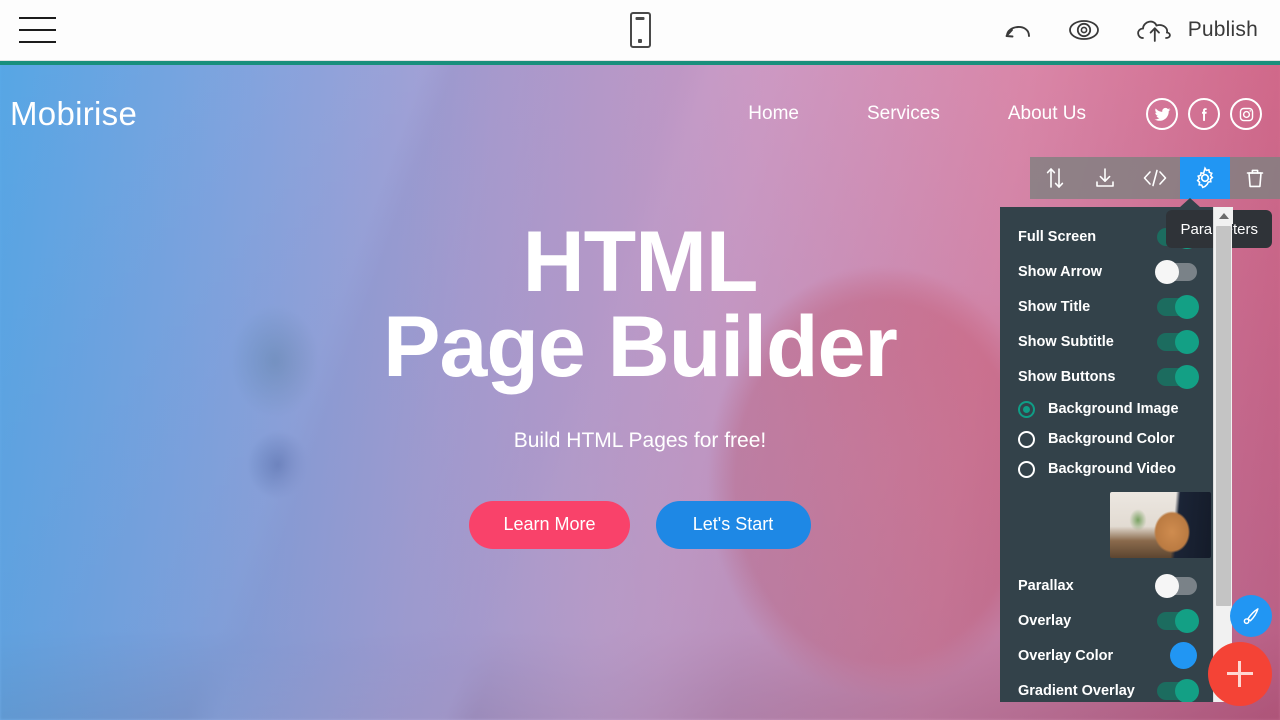  What do you see at coordinates (1045, 620) in the screenshot?
I see `overlay-label: Overlay` at bounding box center [1045, 620].